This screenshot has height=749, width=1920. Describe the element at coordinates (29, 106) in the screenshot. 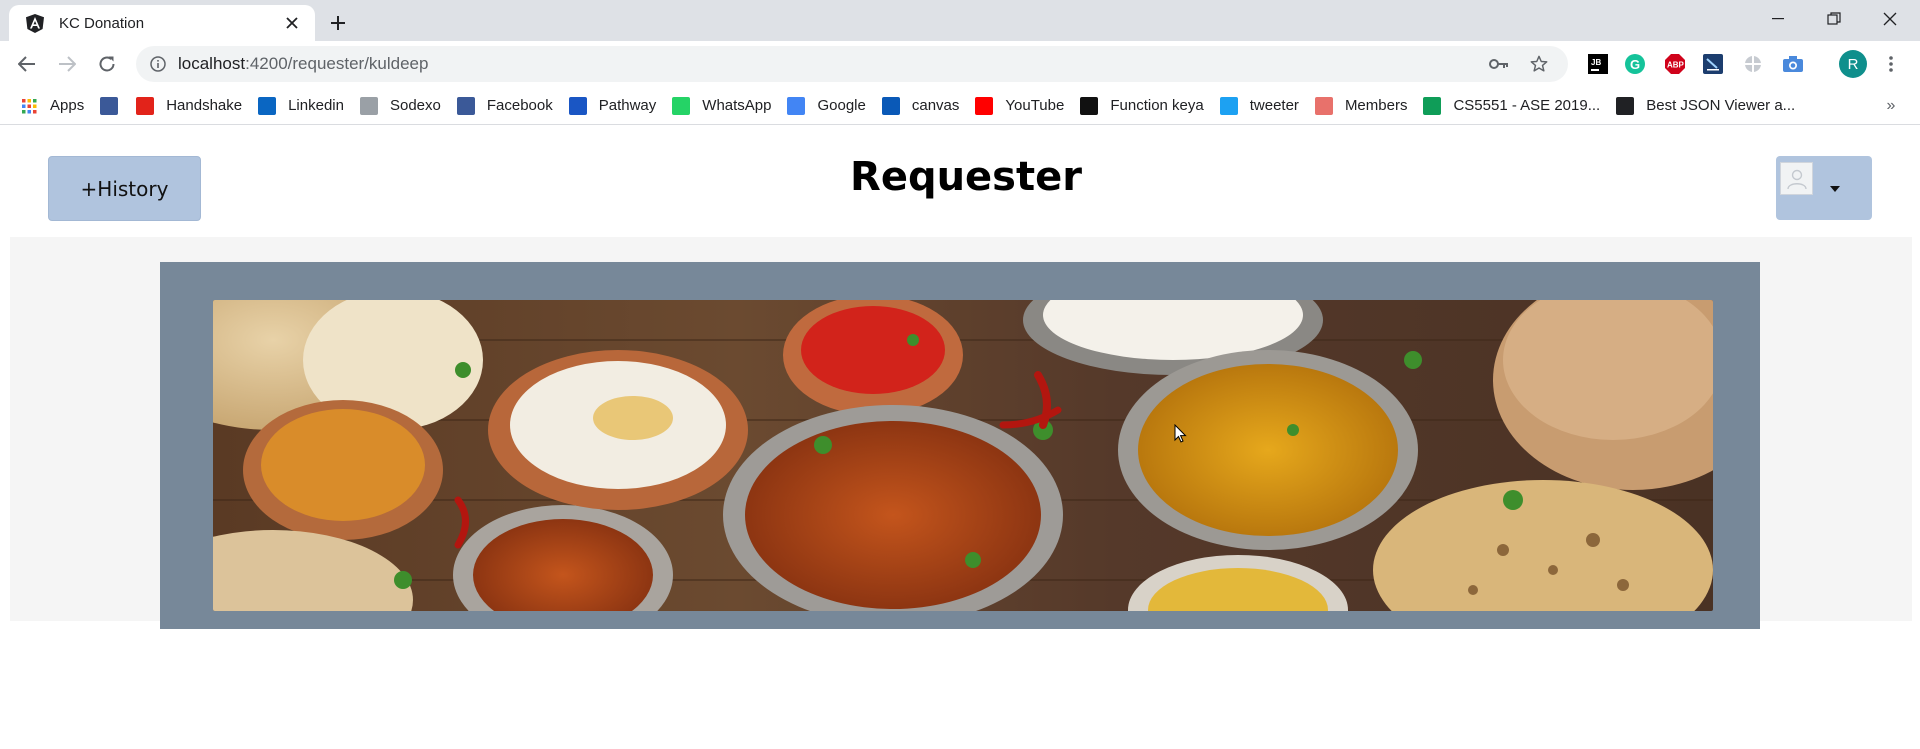

I see `apps-grid-icon` at that location.